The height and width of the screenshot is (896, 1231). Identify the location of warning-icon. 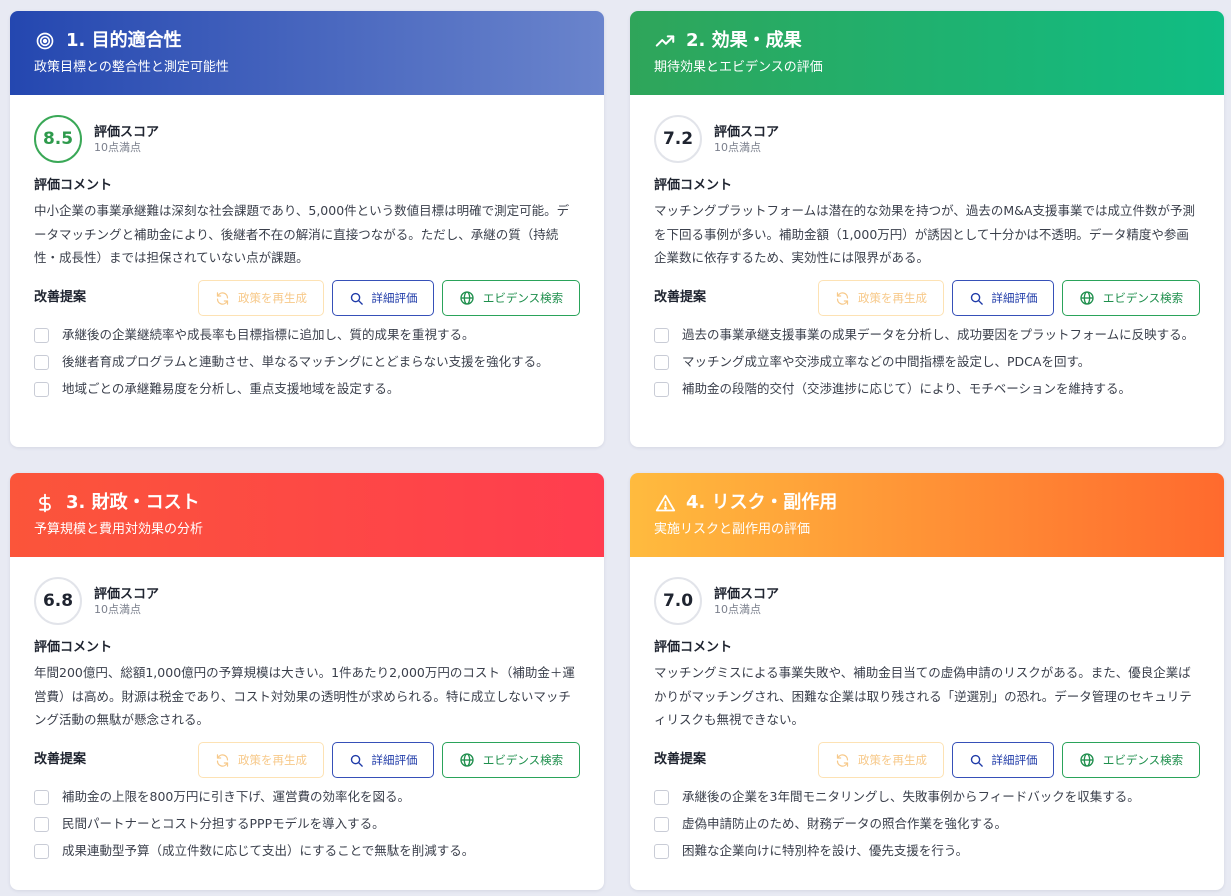
(665, 503).